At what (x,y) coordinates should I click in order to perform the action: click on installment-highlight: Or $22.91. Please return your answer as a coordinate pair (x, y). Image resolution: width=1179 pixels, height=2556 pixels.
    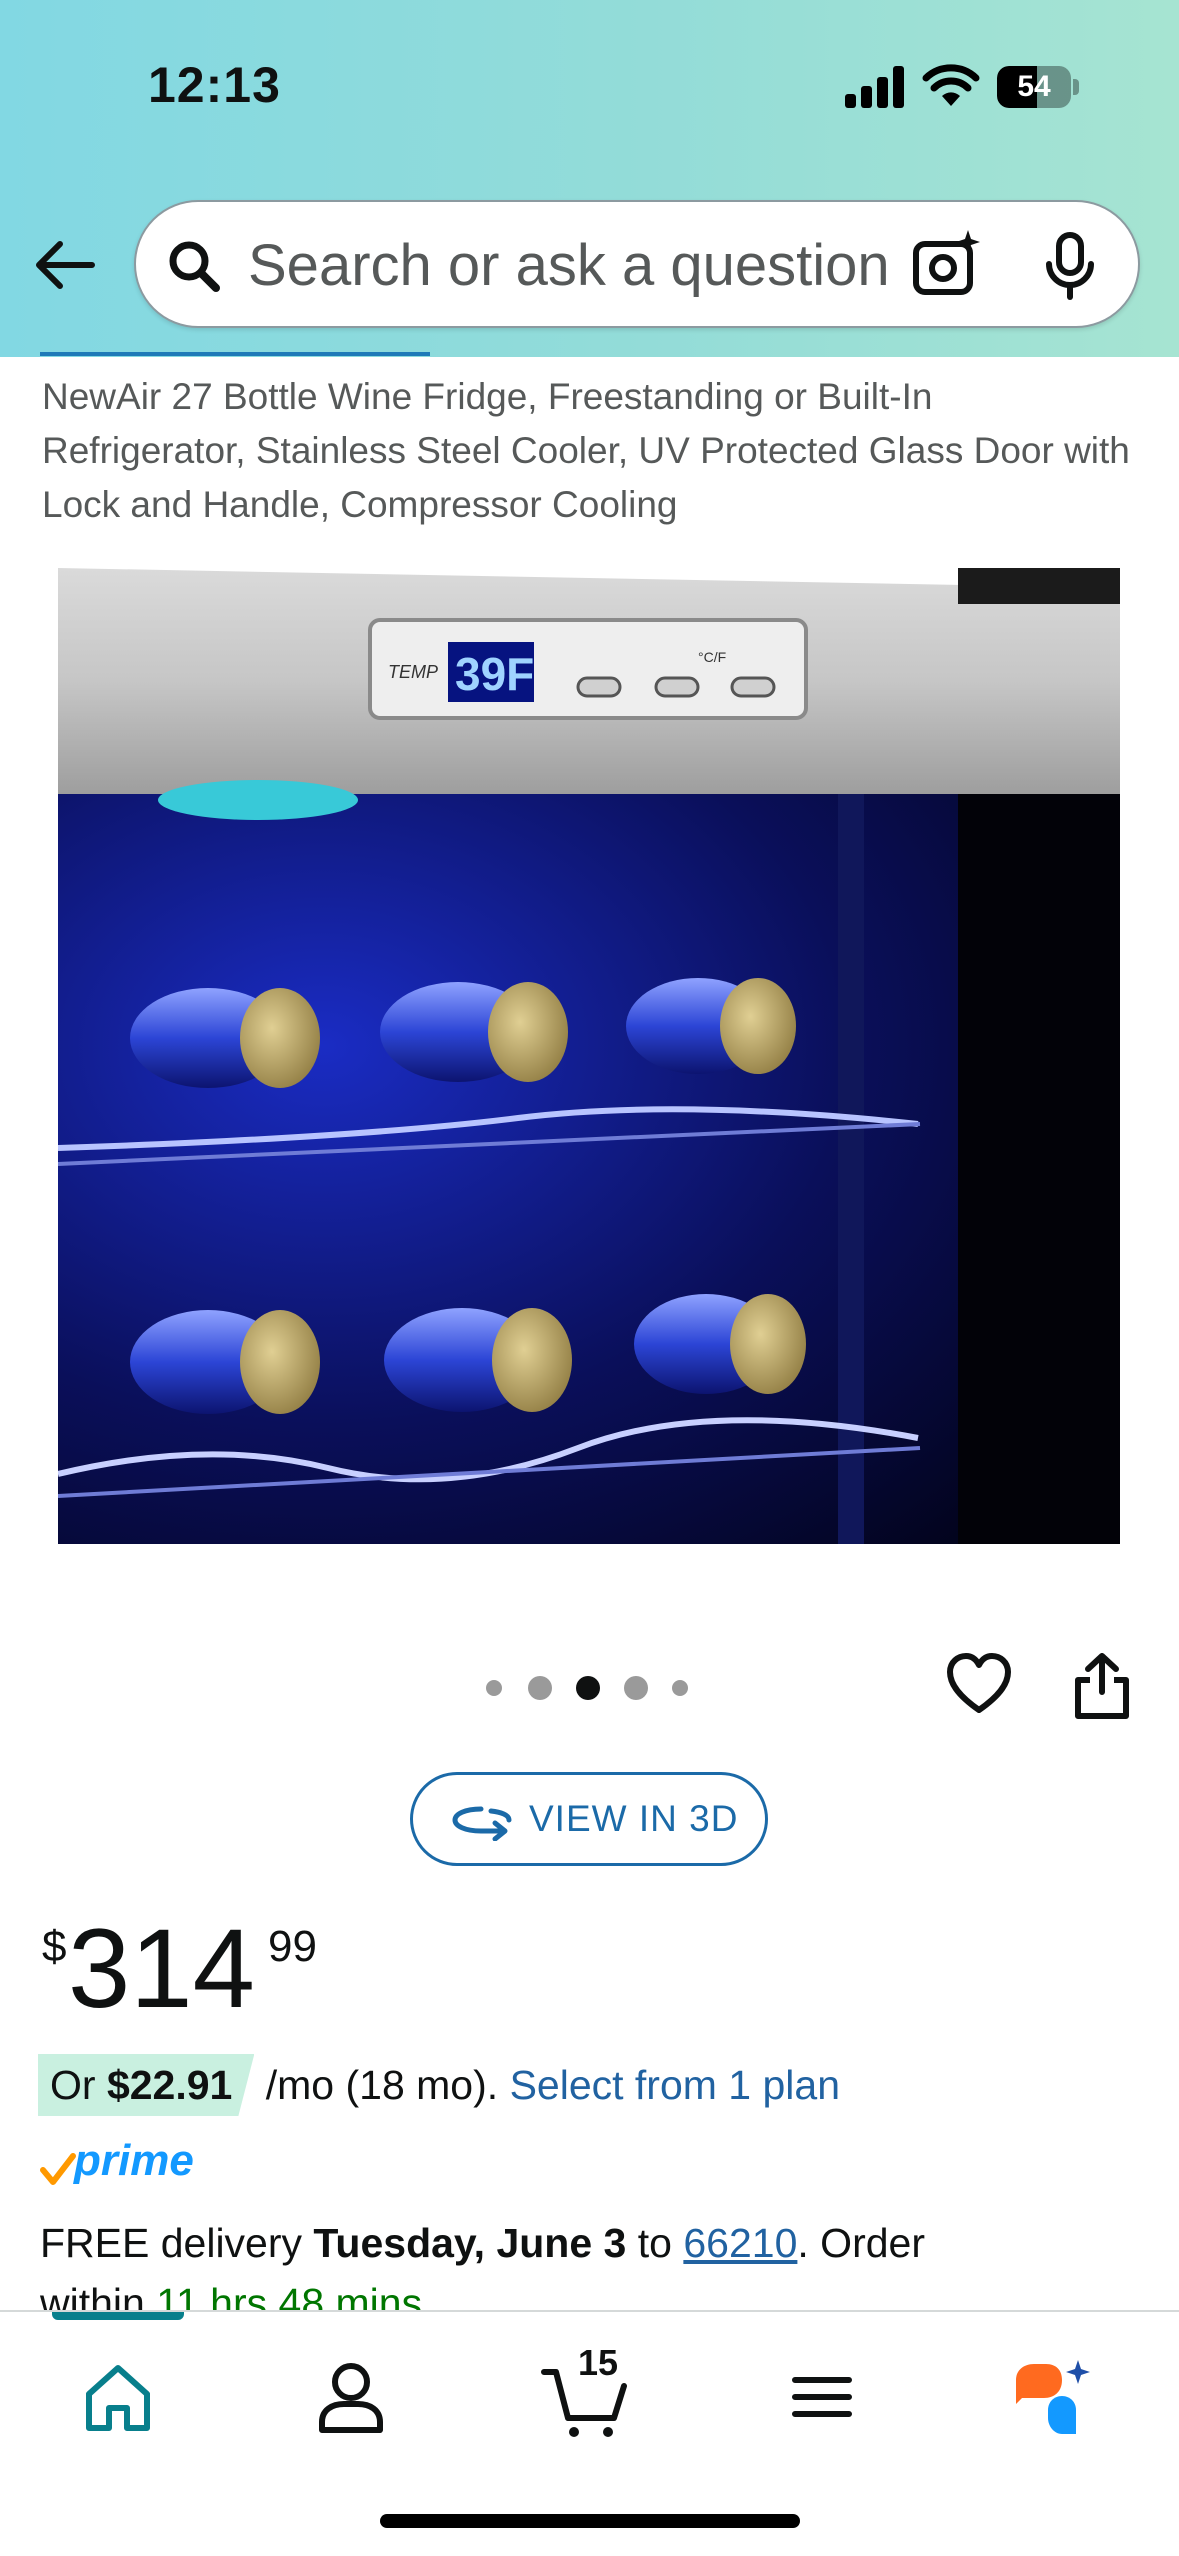
    Looking at the image, I should click on (146, 2085).